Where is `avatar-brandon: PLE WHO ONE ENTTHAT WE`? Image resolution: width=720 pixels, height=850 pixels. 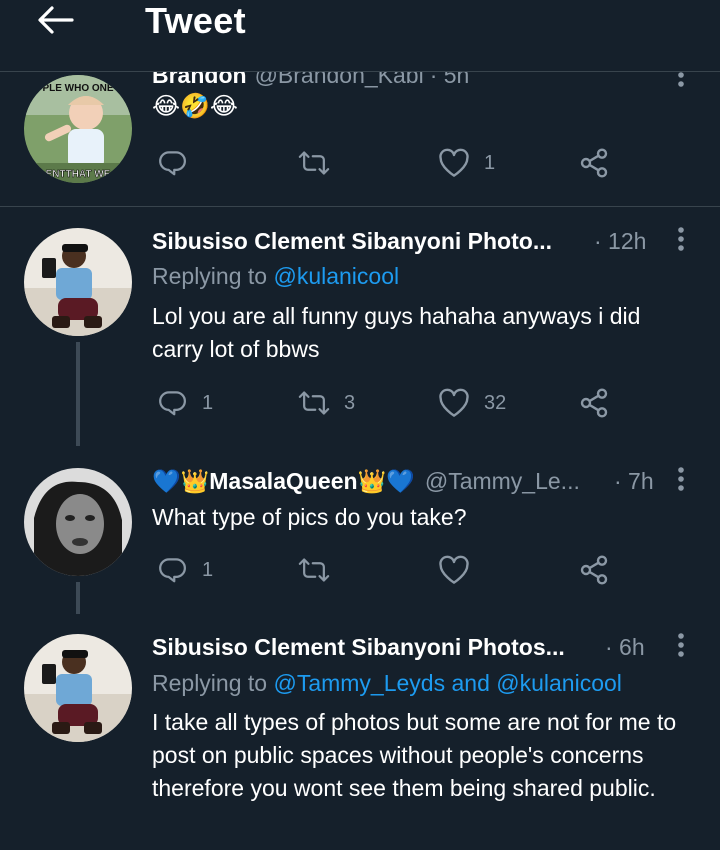
avatar-brandon: PLE WHO ONE ENTTHAT WE is located at coordinates (78, 129).